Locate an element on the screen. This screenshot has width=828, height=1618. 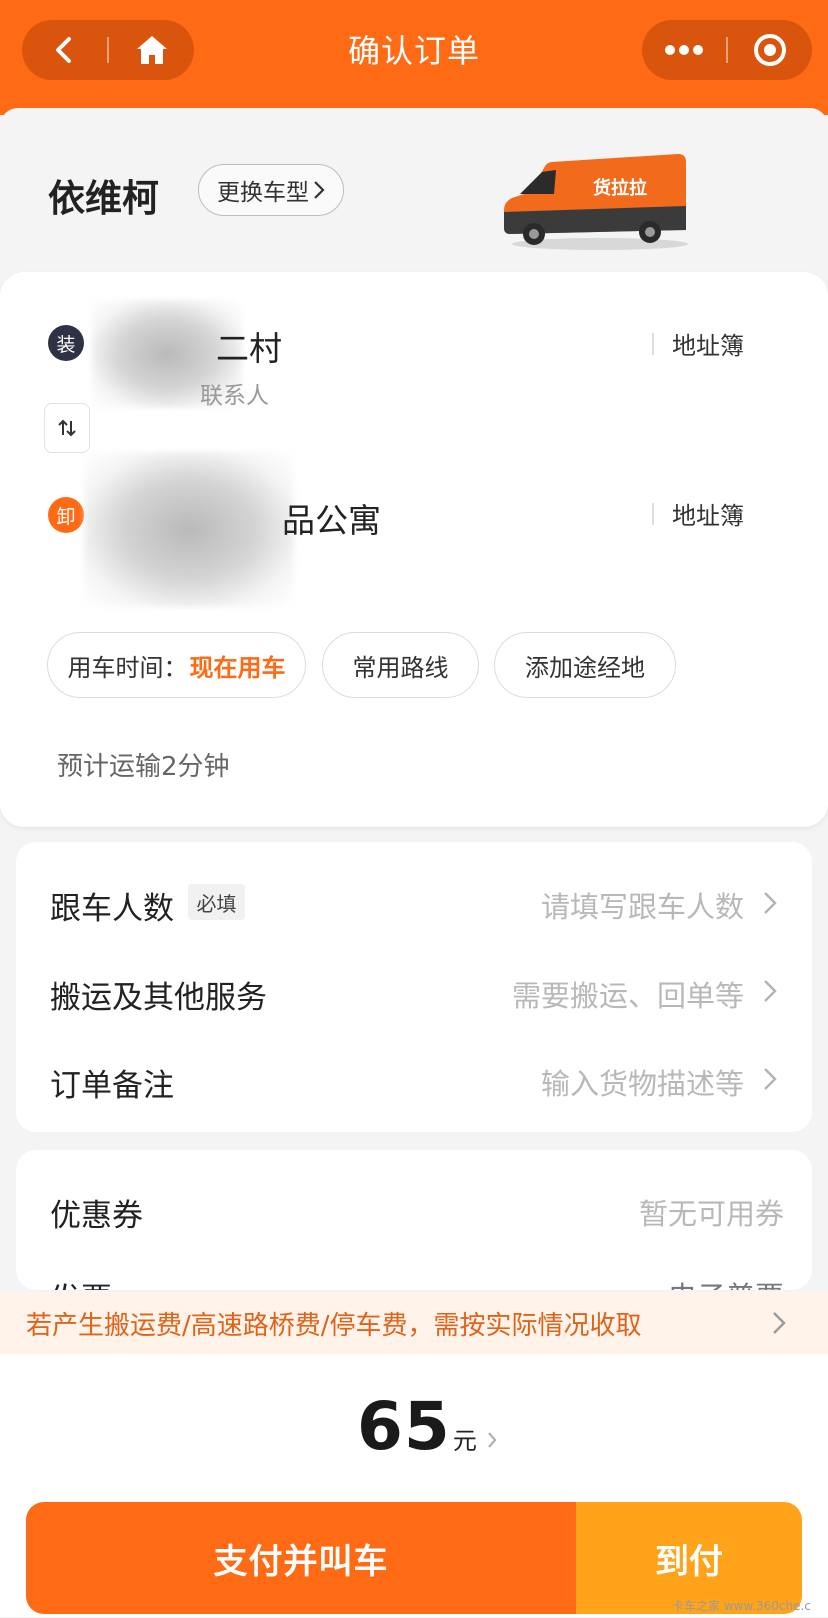
pickup-address-book-button: 地址簿 is located at coordinates (698, 343).